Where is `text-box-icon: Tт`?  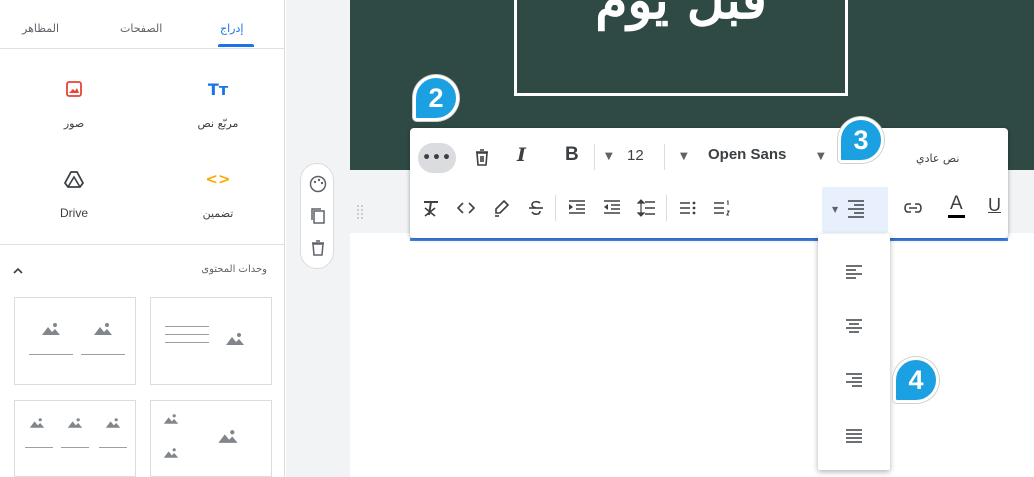
text-box-icon: Tт is located at coordinates (218, 89).